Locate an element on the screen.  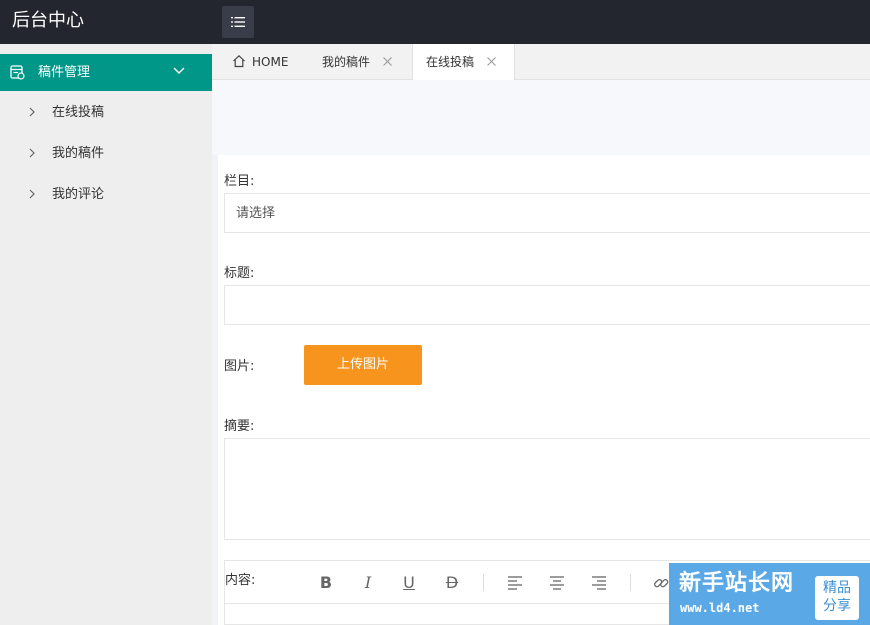
watermark-title: 新手站长网 is located at coordinates (737, 583).